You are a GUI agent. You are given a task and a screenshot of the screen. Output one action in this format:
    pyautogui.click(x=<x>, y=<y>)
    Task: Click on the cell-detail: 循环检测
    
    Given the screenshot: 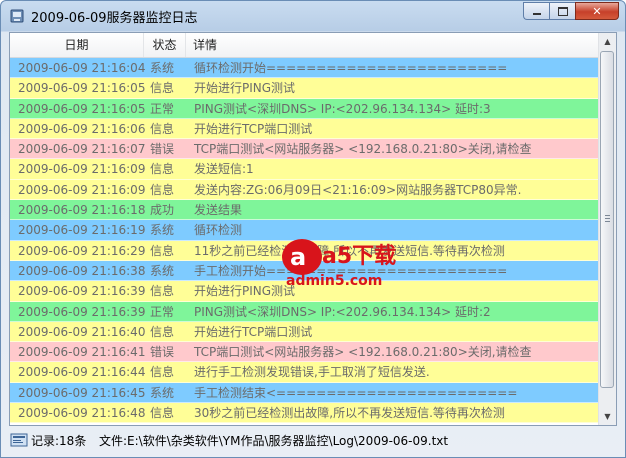 What is the action you would take?
    pyautogui.click(x=218, y=230)
    